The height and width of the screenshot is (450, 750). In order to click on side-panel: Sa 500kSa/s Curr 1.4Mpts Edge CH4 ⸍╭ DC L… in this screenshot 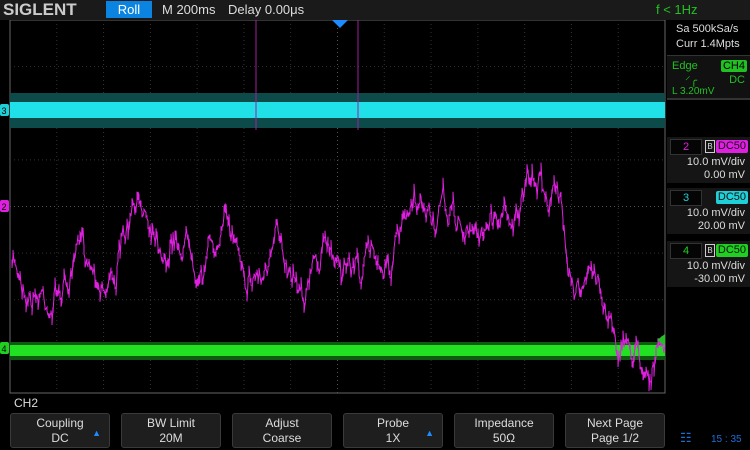, I will do `click(708, 206)`.